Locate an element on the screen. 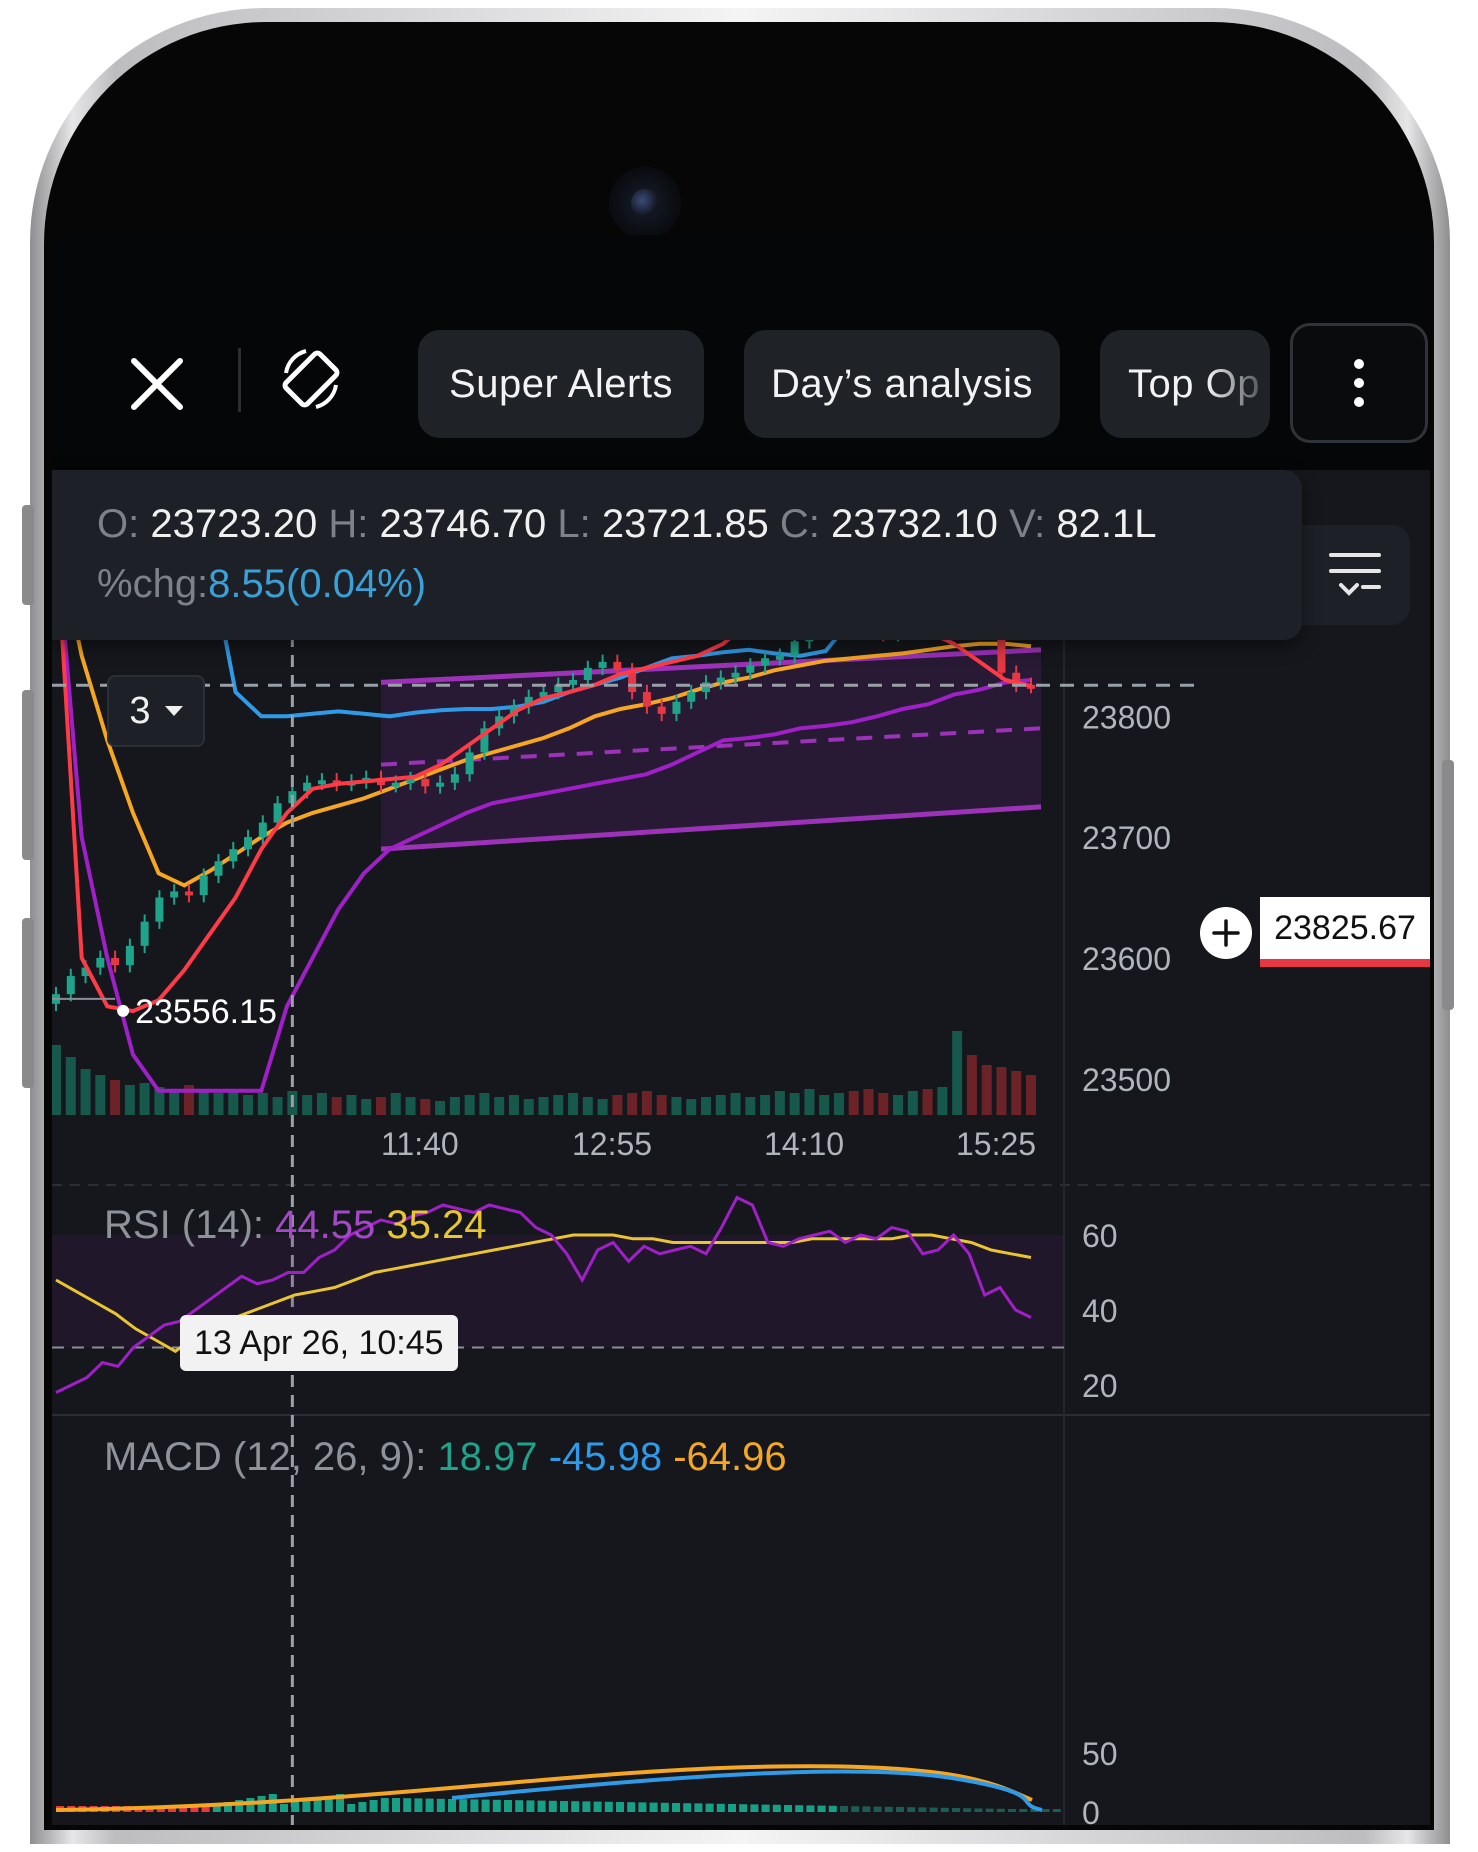 Image resolution: width=1478 pixels, height=1852 pixels. macd-label: MACD (12, 26, 9): is located at coordinates (265, 1457).